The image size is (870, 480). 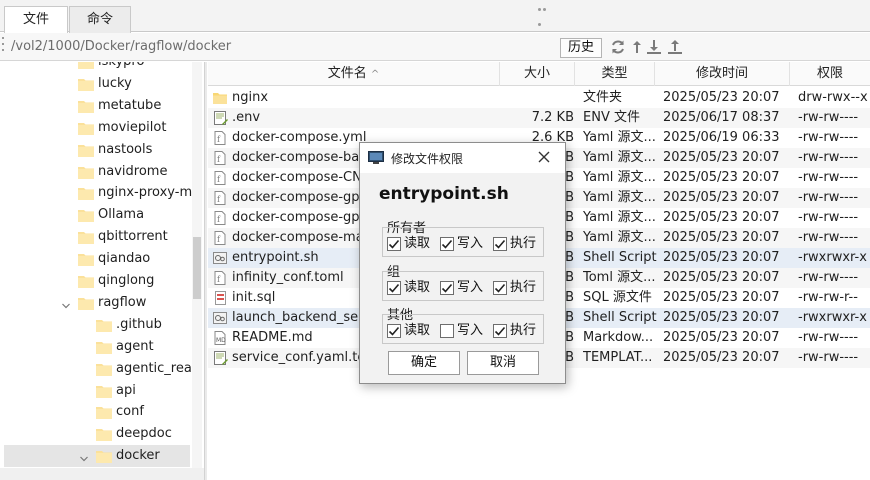 I want to click on sort-ascending-icon: ^, so click(x=375, y=74).